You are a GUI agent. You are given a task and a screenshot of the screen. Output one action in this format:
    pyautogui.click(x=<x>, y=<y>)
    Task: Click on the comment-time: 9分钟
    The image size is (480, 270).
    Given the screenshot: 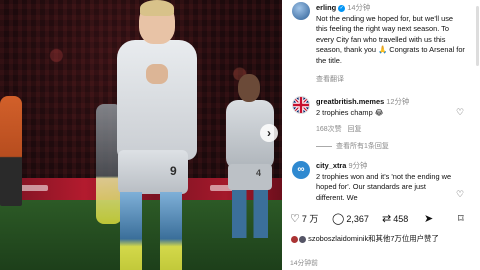 What is the action you would take?
    pyautogui.click(x=358, y=165)
    